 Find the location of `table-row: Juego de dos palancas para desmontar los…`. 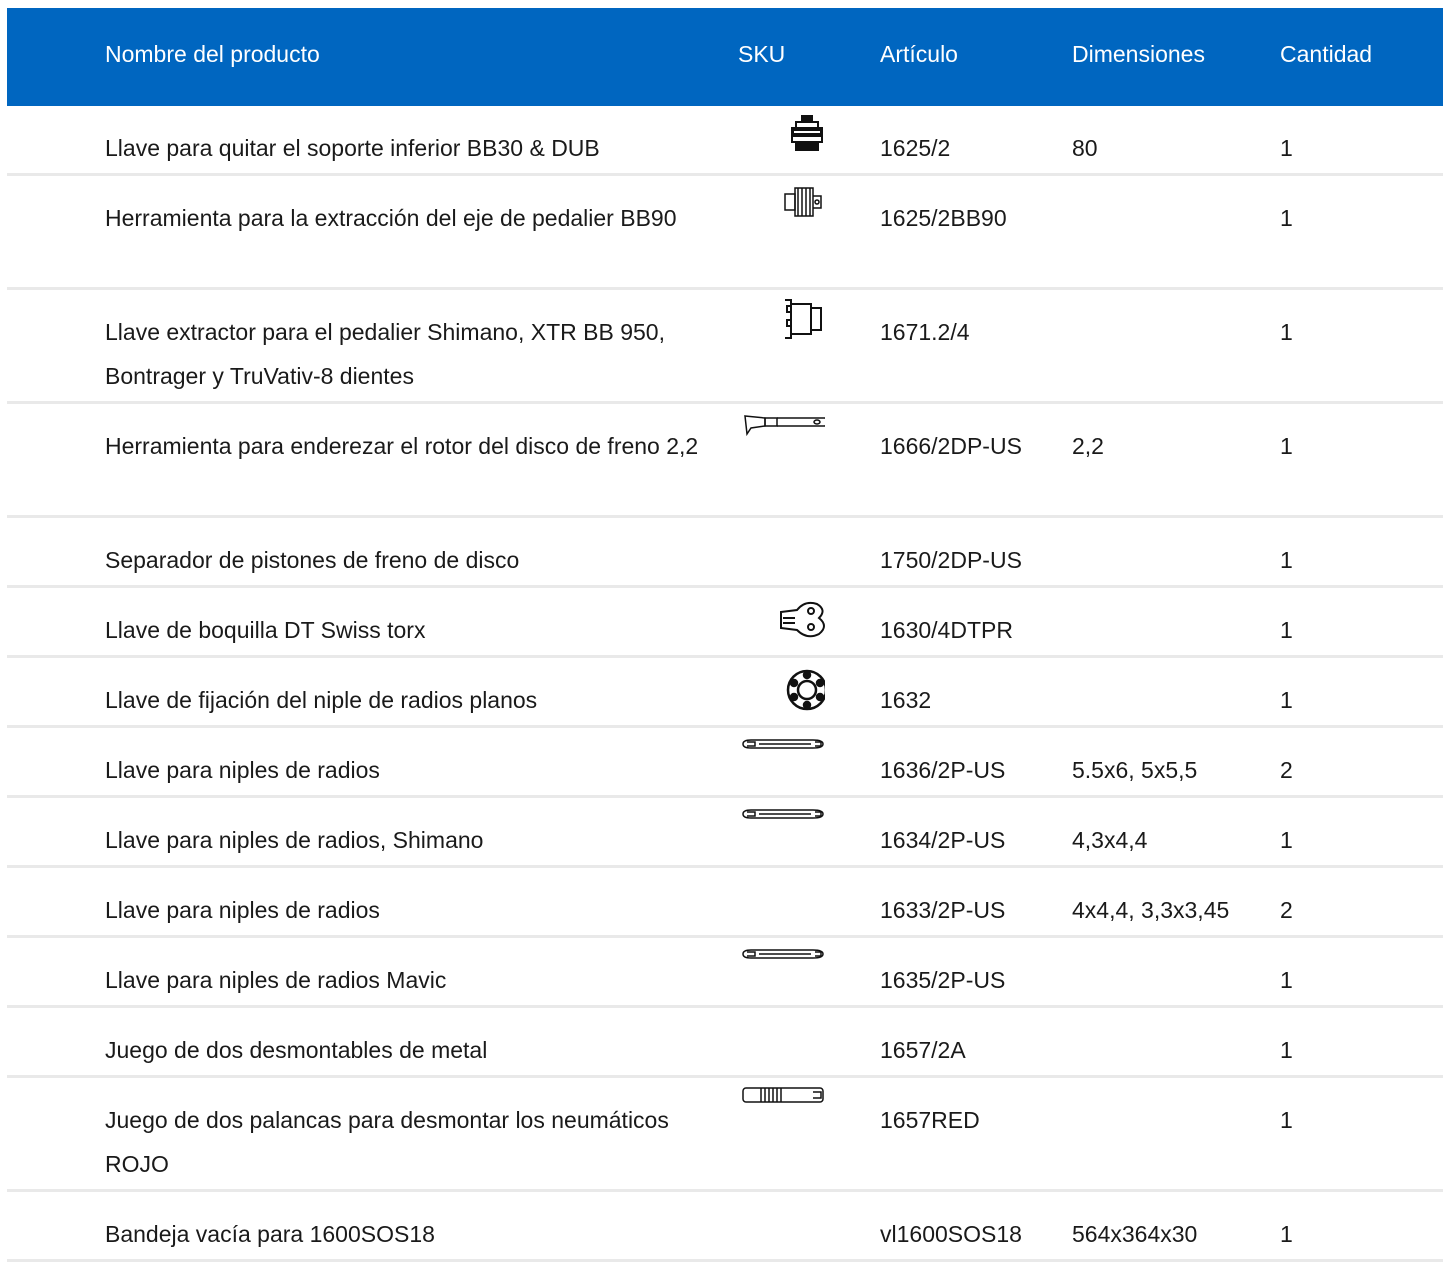

table-row: Juego de dos palancas para desmontar los… is located at coordinates (725, 1135).